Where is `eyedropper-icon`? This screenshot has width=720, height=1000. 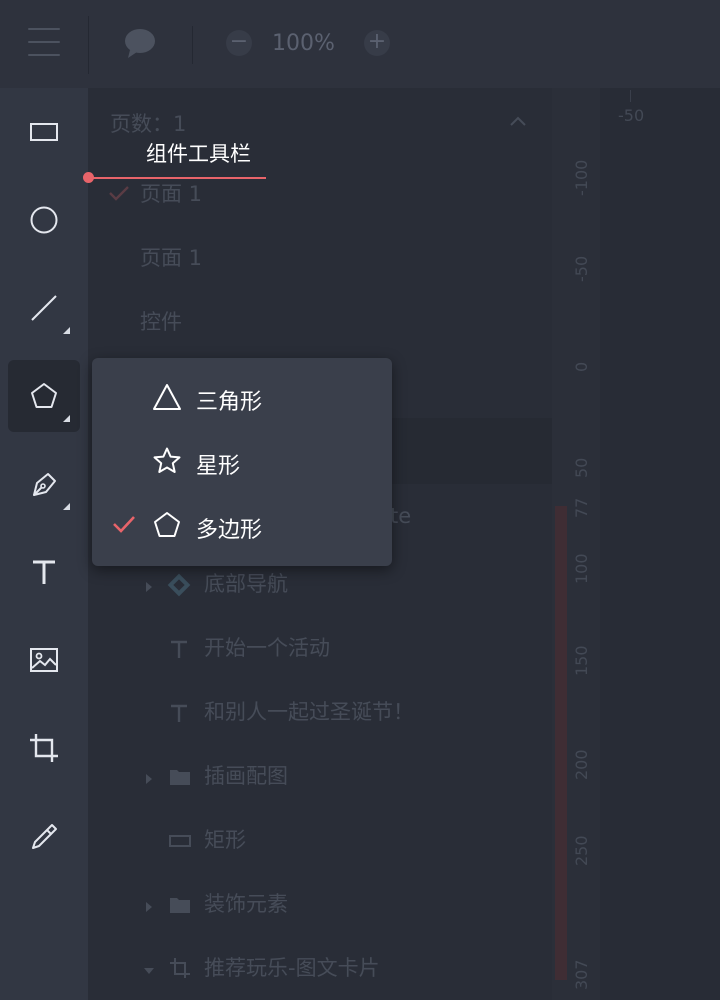 eyedropper-icon is located at coordinates (44, 836).